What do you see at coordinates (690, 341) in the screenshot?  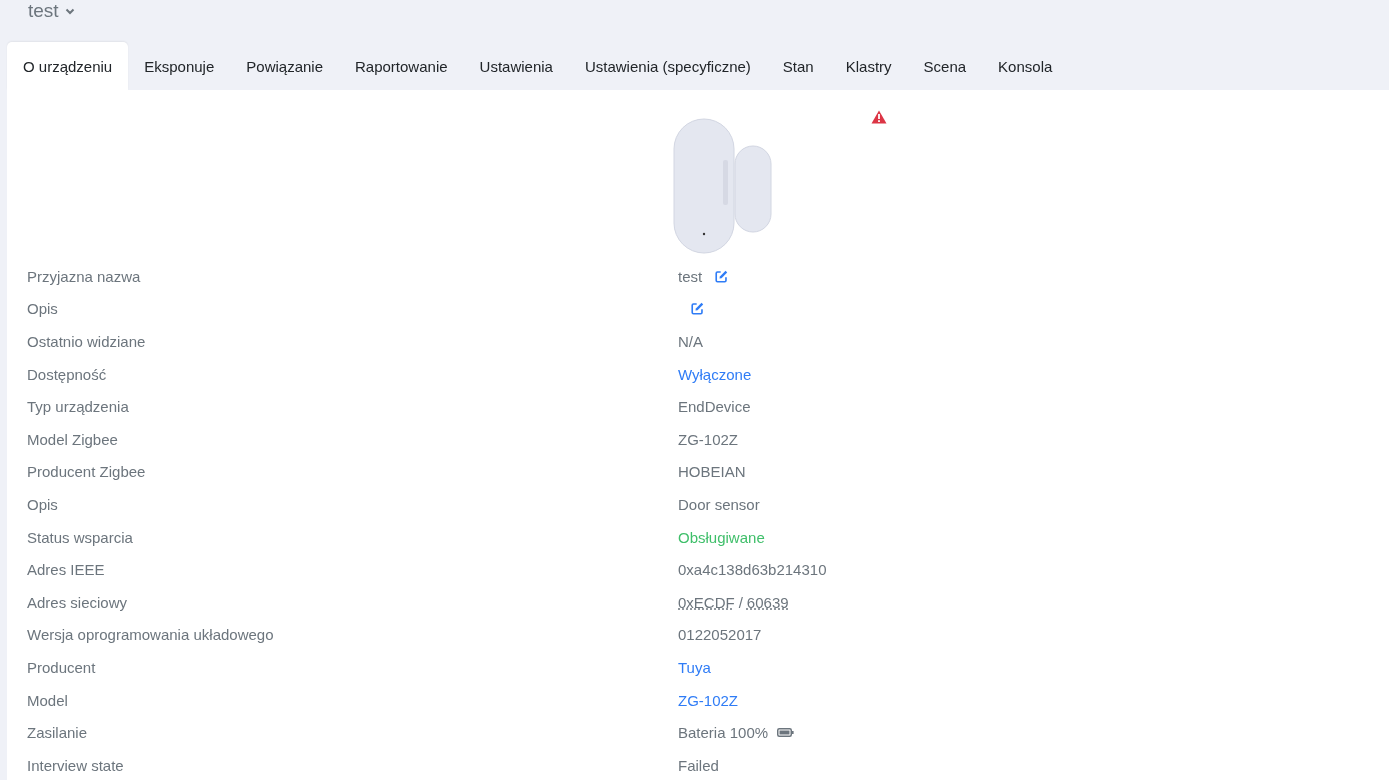 I see `field-value: N/A` at bounding box center [690, 341].